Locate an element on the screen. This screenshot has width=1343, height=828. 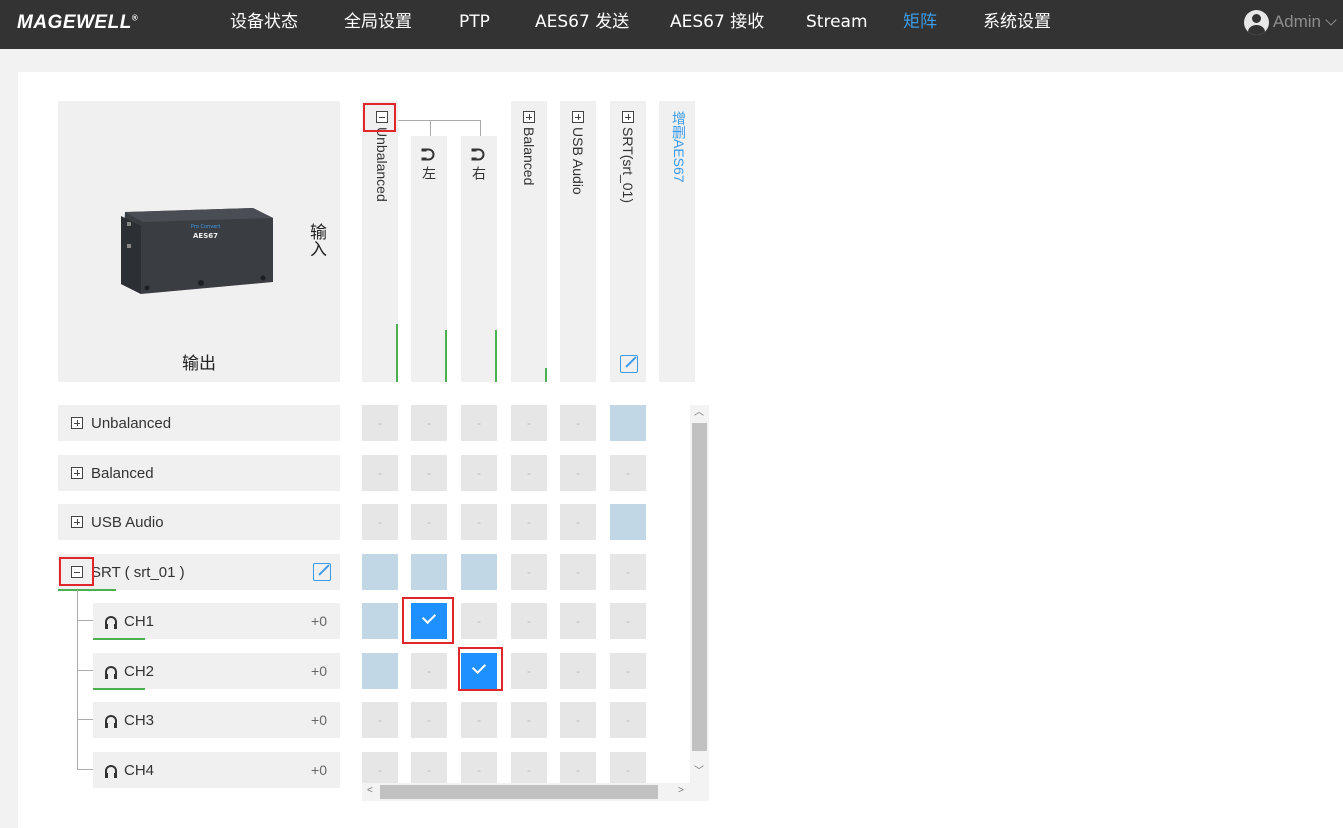
user-menu: Admin is located at coordinates (1290, 22).